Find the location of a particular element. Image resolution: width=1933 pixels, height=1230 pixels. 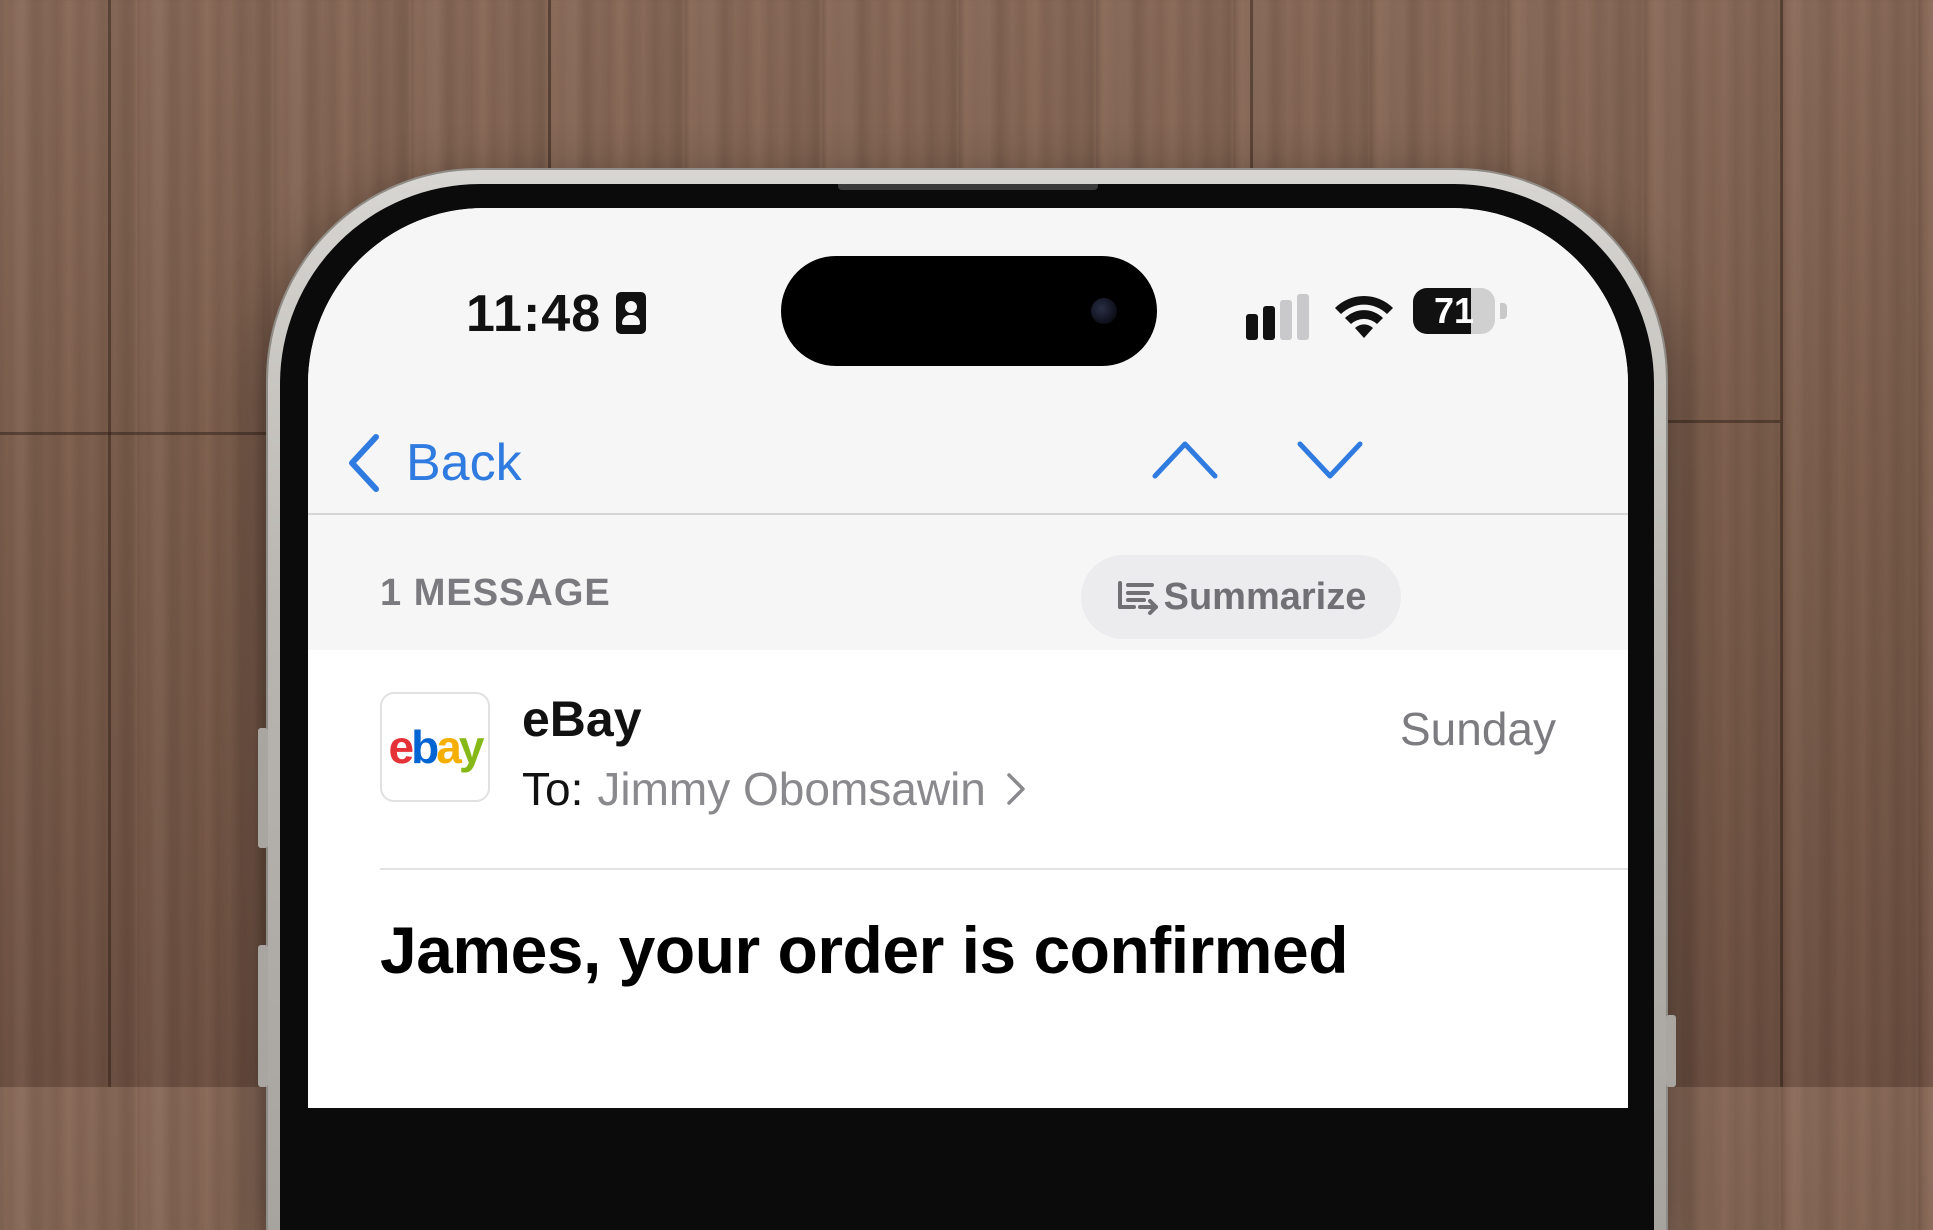

back-button: Back is located at coordinates (434, 463).